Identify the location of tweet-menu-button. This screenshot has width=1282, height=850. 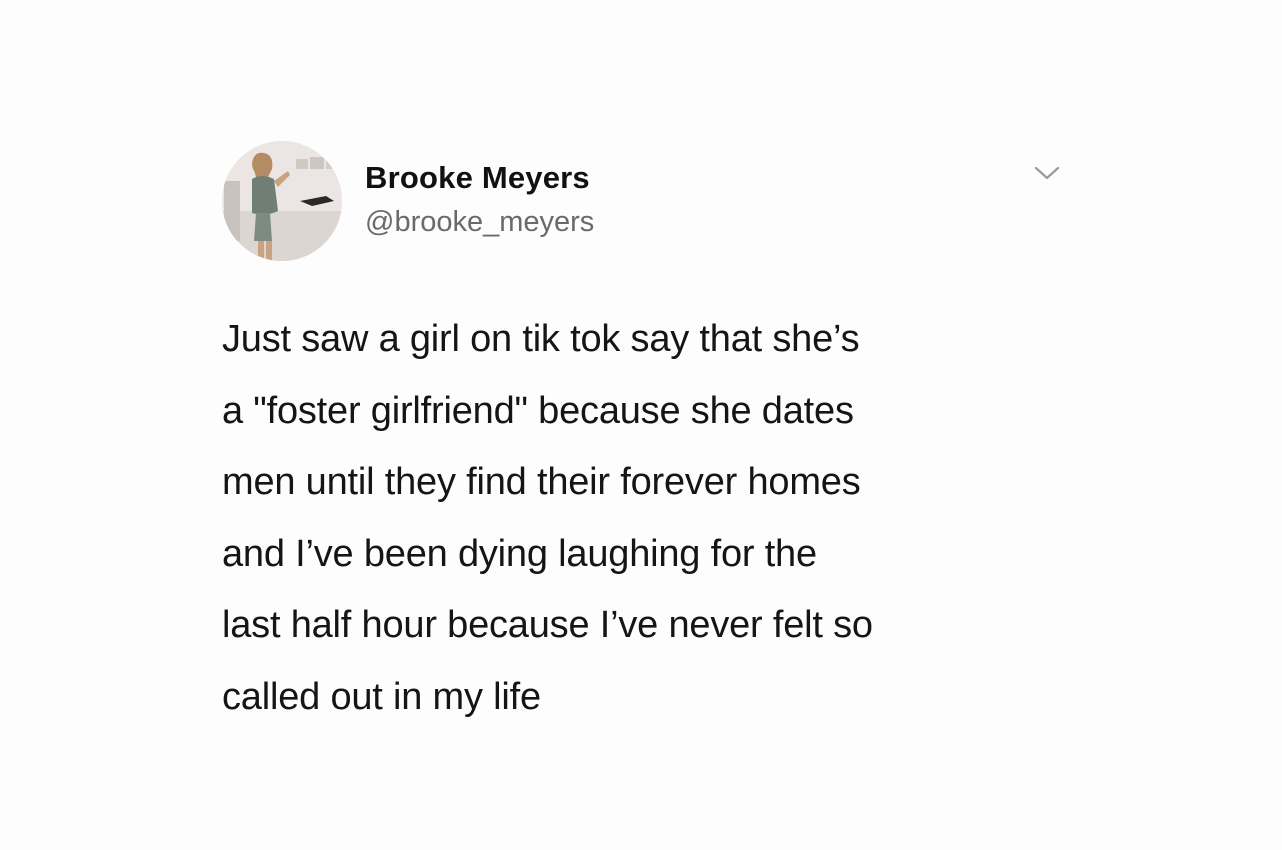
(1047, 173).